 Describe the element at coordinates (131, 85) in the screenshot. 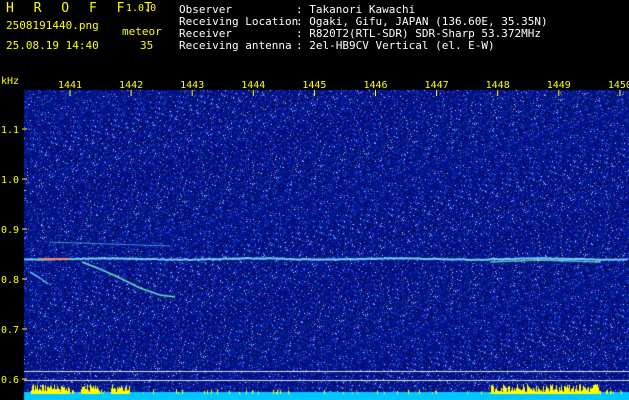

I see `time-tick-label: 1442` at that location.